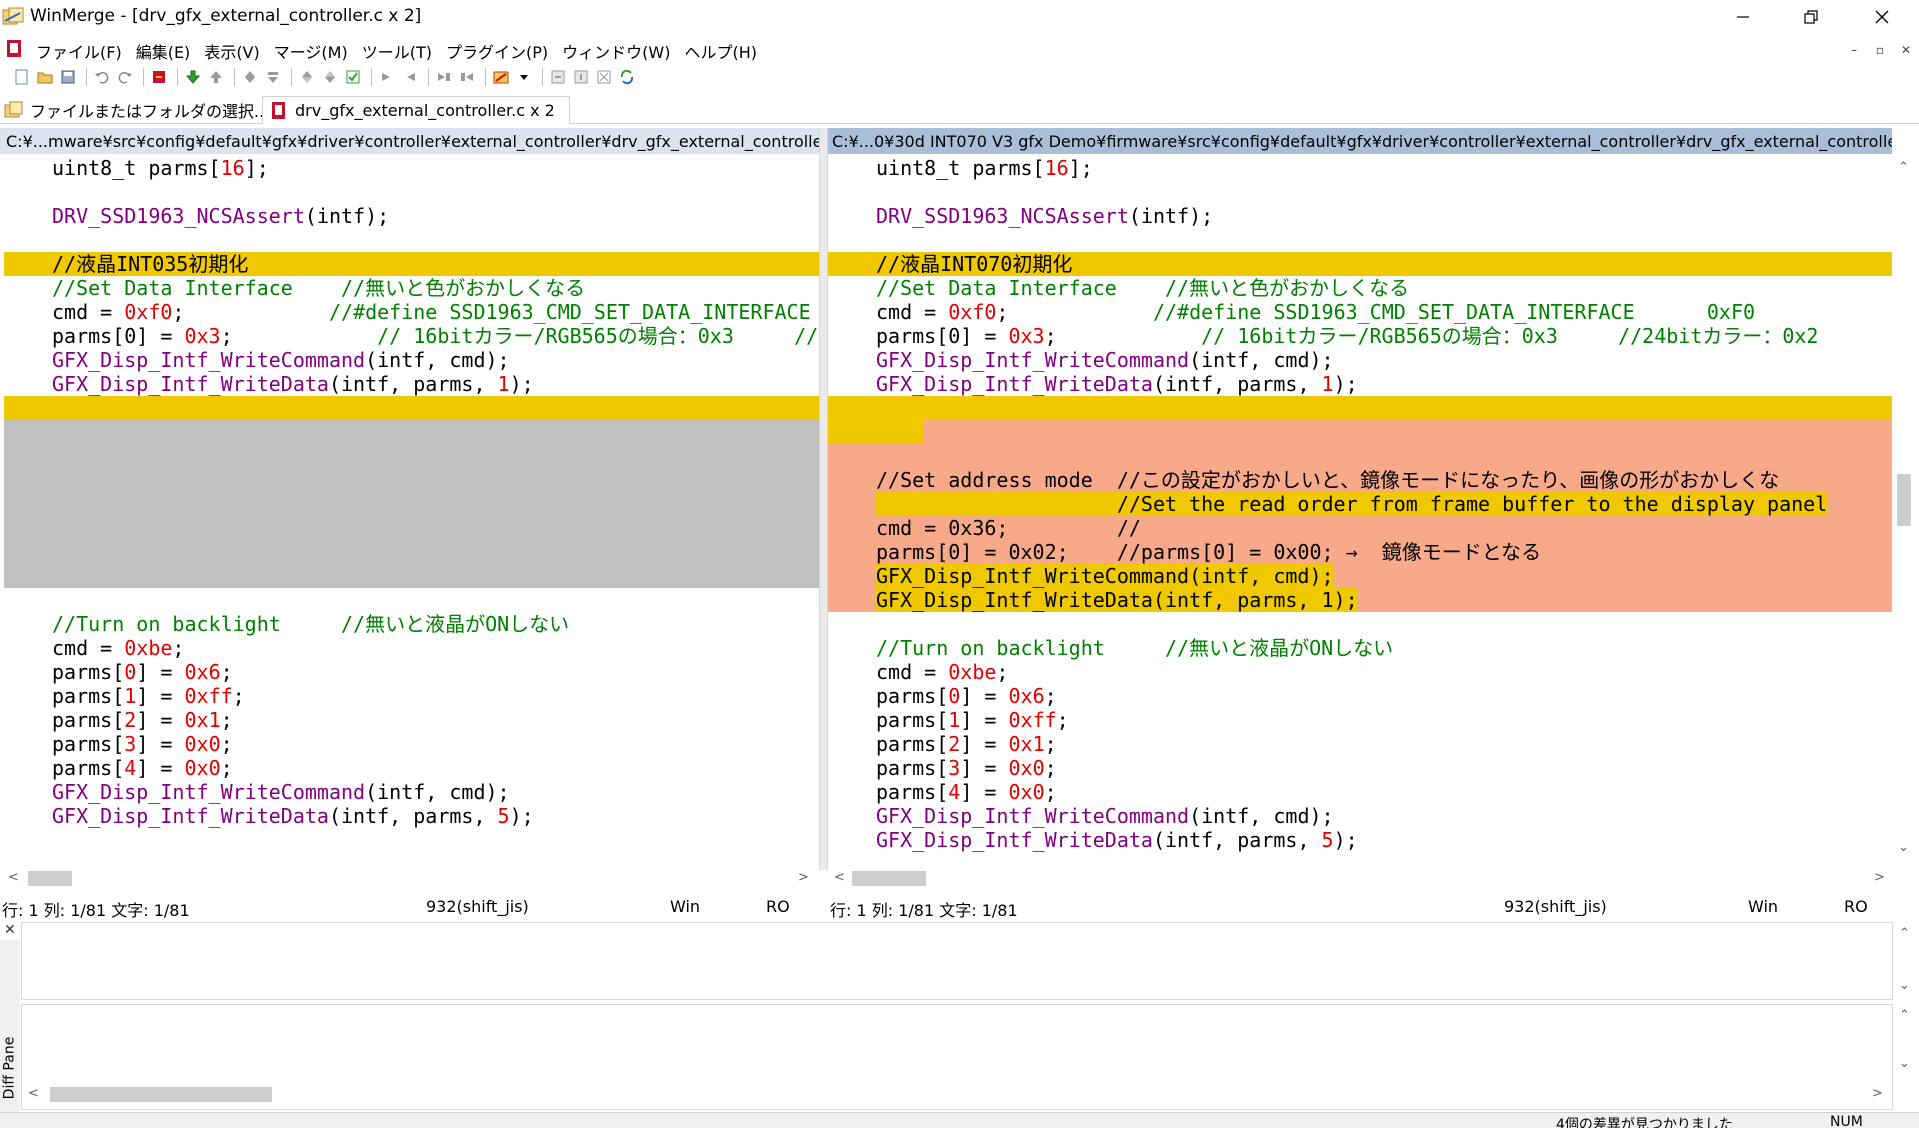  Describe the element at coordinates (1882, 17) in the screenshot. I see `close-button` at that location.